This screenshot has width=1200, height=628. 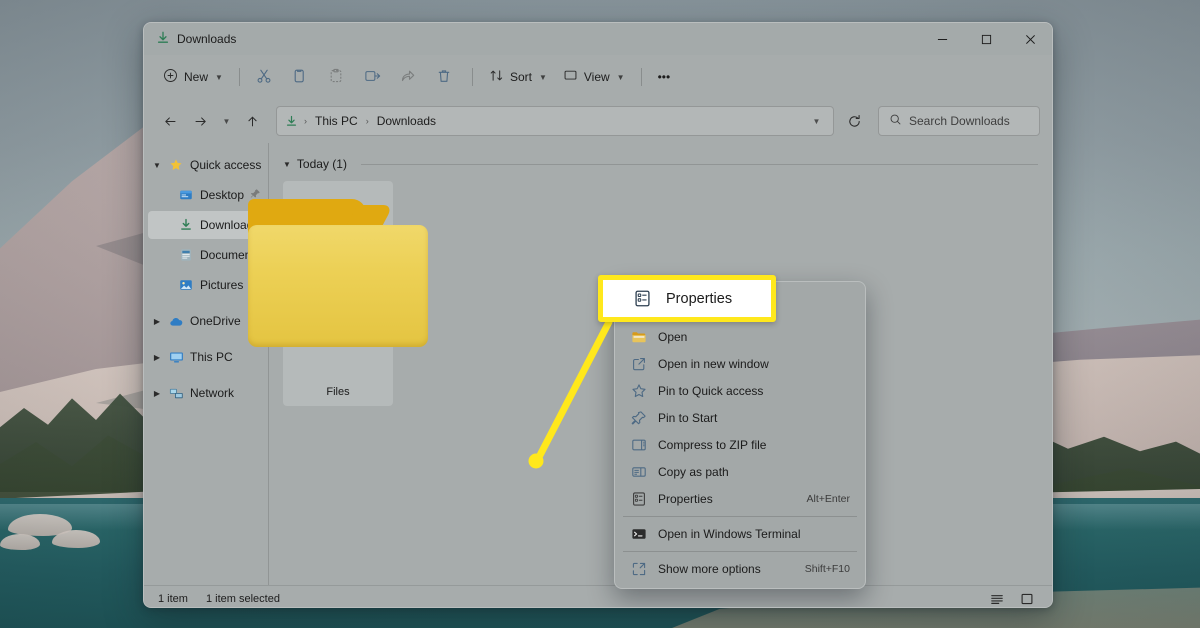 What do you see at coordinates (854, 121) in the screenshot?
I see `refresh-button` at bounding box center [854, 121].